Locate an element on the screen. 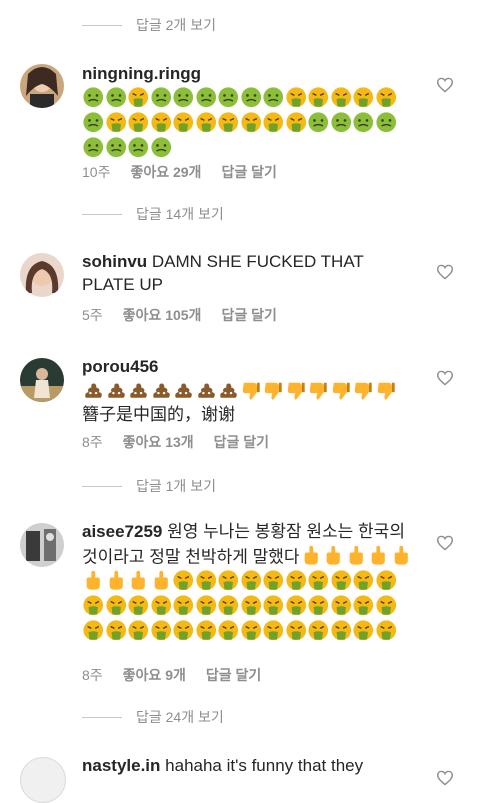 The image size is (480, 803). comment-likes: 좋아요 105개 is located at coordinates (162, 315).